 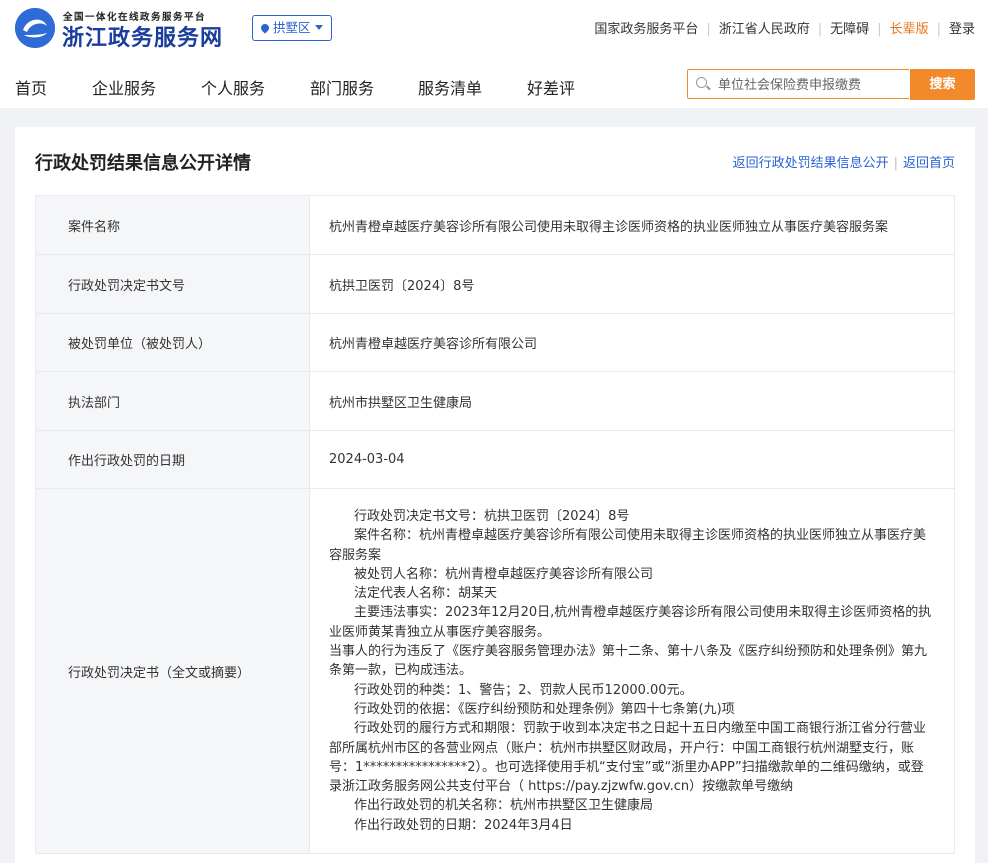 I want to click on caret-down-icon, so click(x=318, y=27).